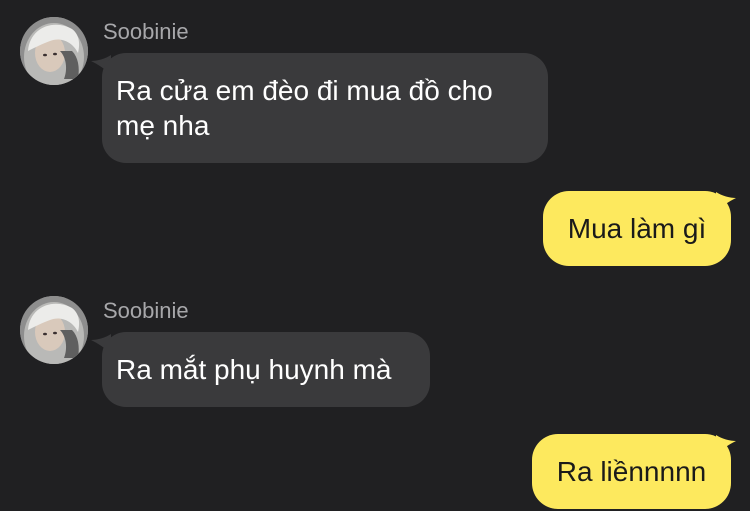 The height and width of the screenshot is (511, 750). What do you see at coordinates (637, 228) in the screenshot?
I see `outgoing-message-bubble: Mua làm gì` at bounding box center [637, 228].